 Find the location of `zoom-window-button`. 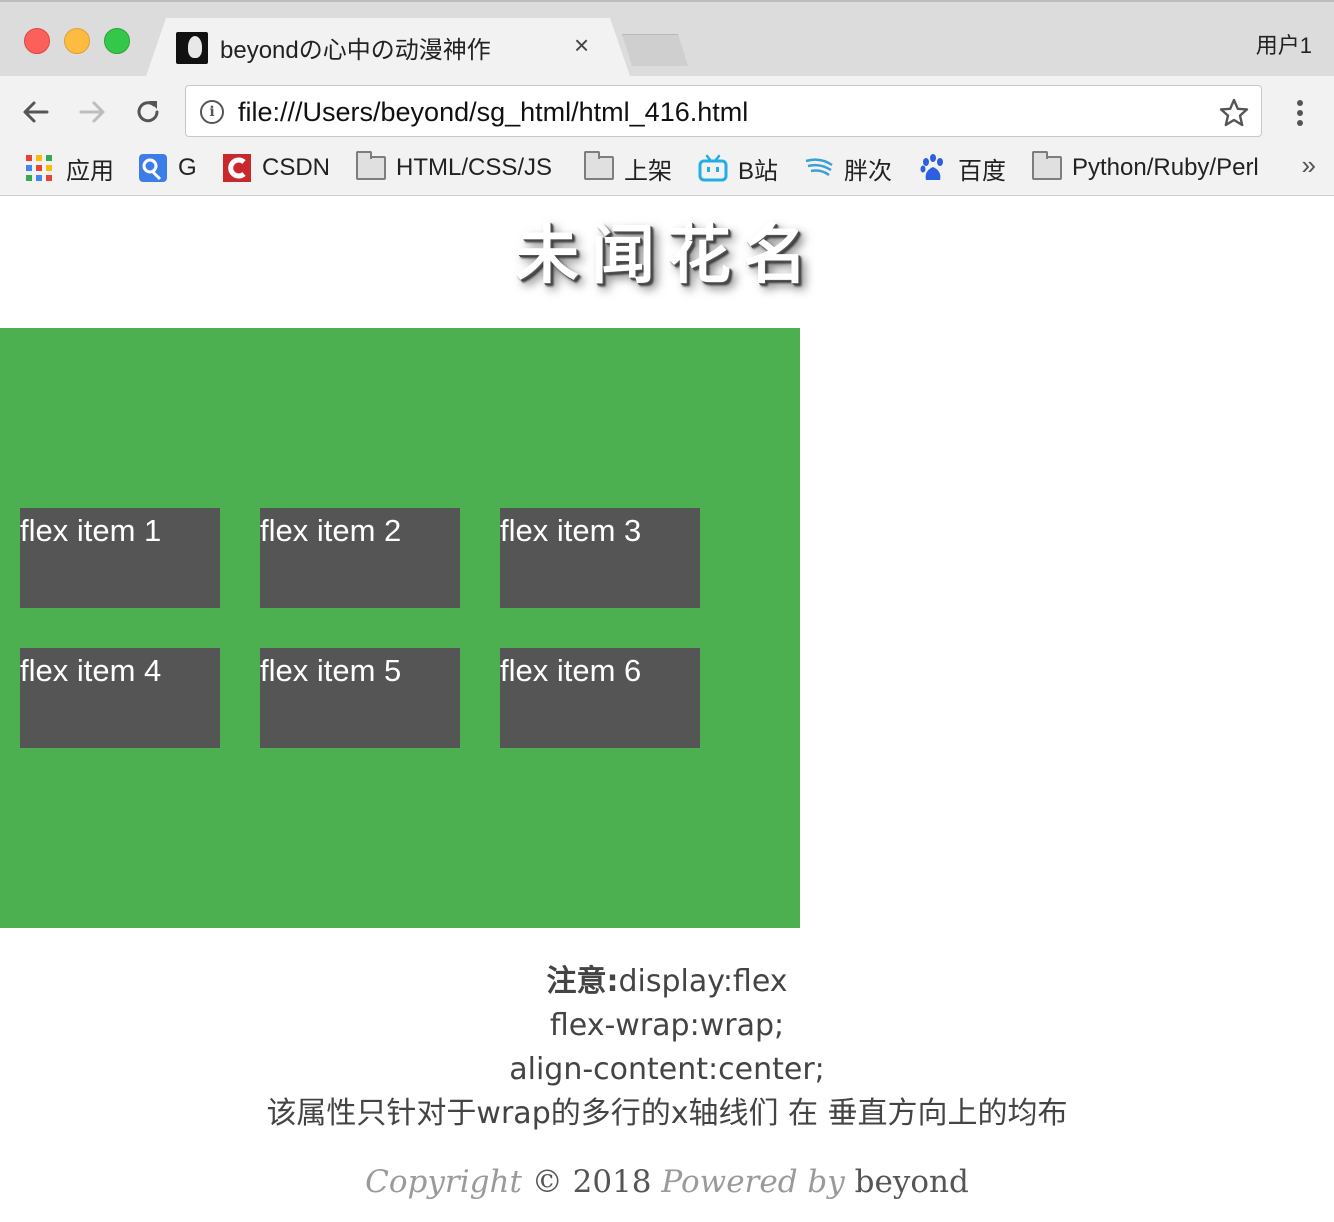

zoom-window-button is located at coordinates (117, 41).